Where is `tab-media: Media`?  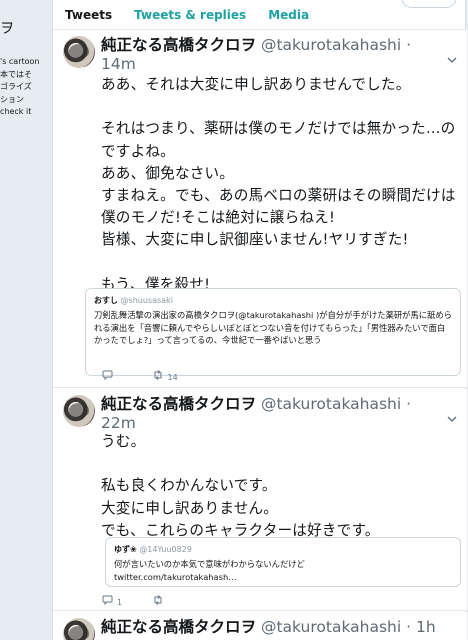
tab-media: Media is located at coordinates (288, 15).